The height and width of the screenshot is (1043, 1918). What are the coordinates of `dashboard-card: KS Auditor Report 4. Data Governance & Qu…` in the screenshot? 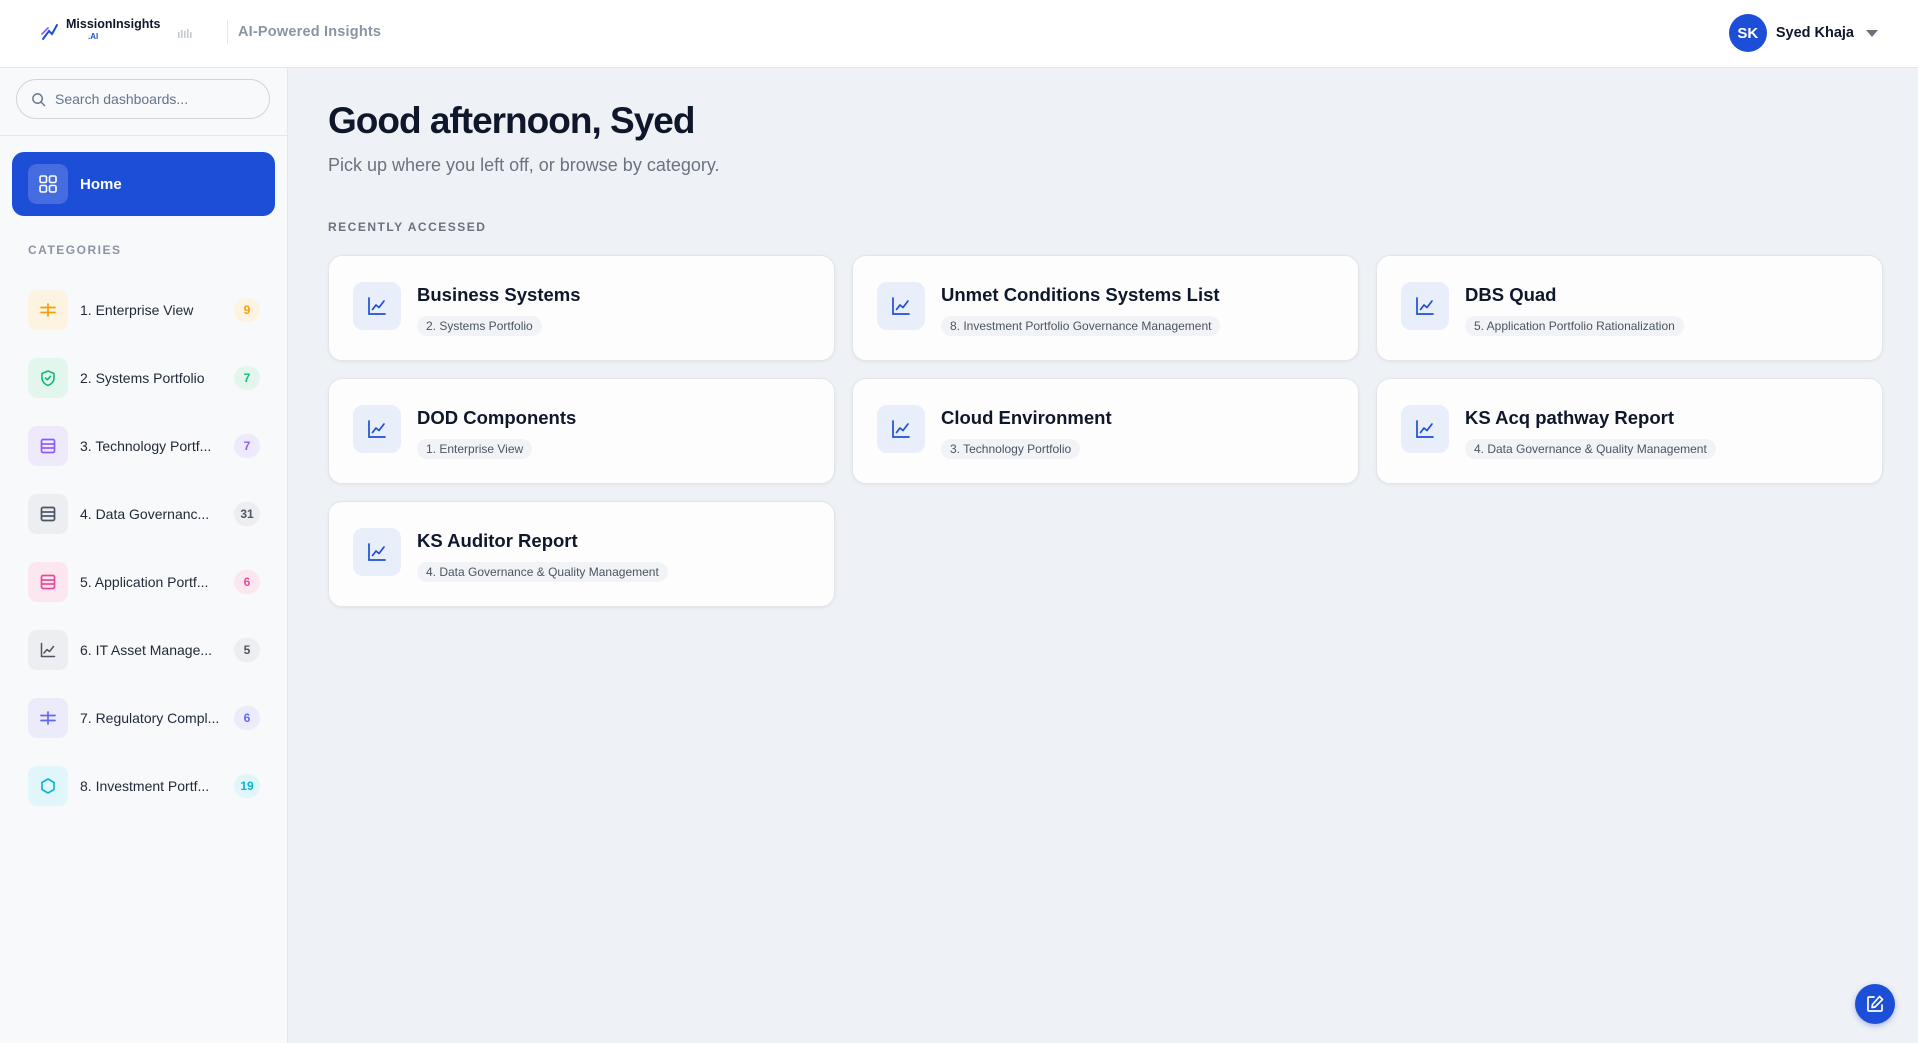 It's located at (581, 554).